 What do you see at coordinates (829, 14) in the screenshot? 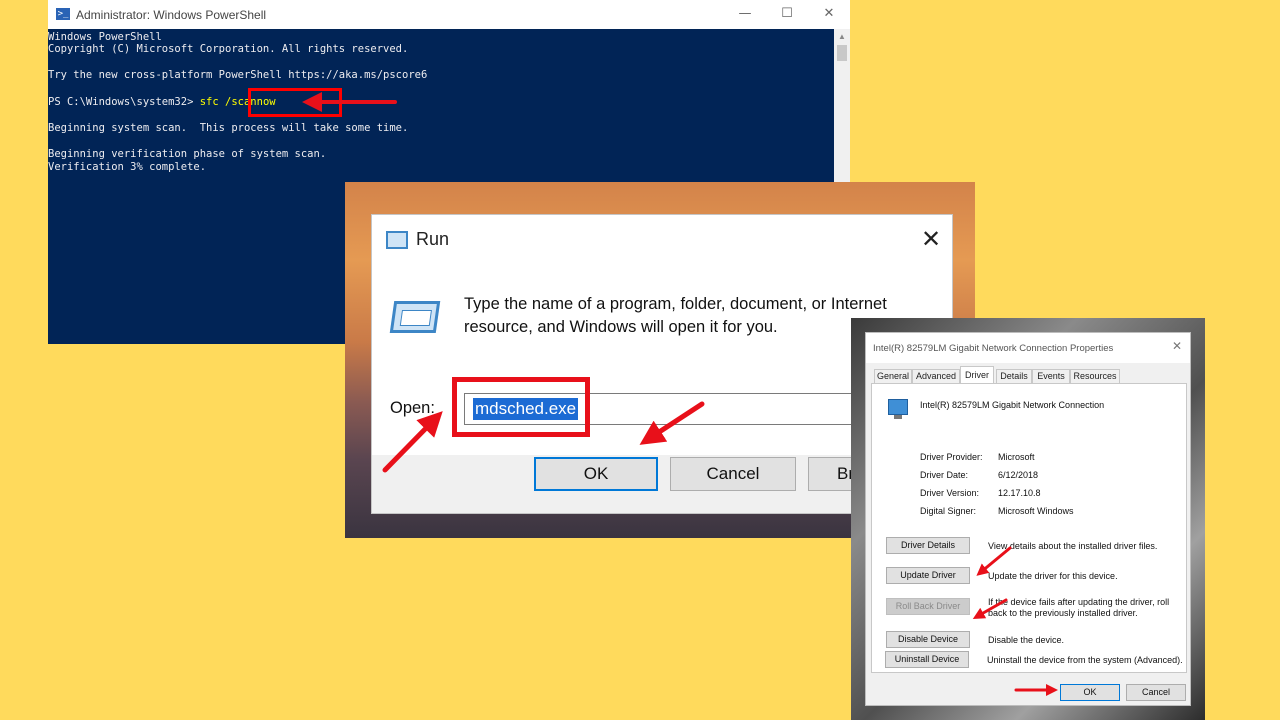
I see `close-button: ✕` at bounding box center [829, 14].